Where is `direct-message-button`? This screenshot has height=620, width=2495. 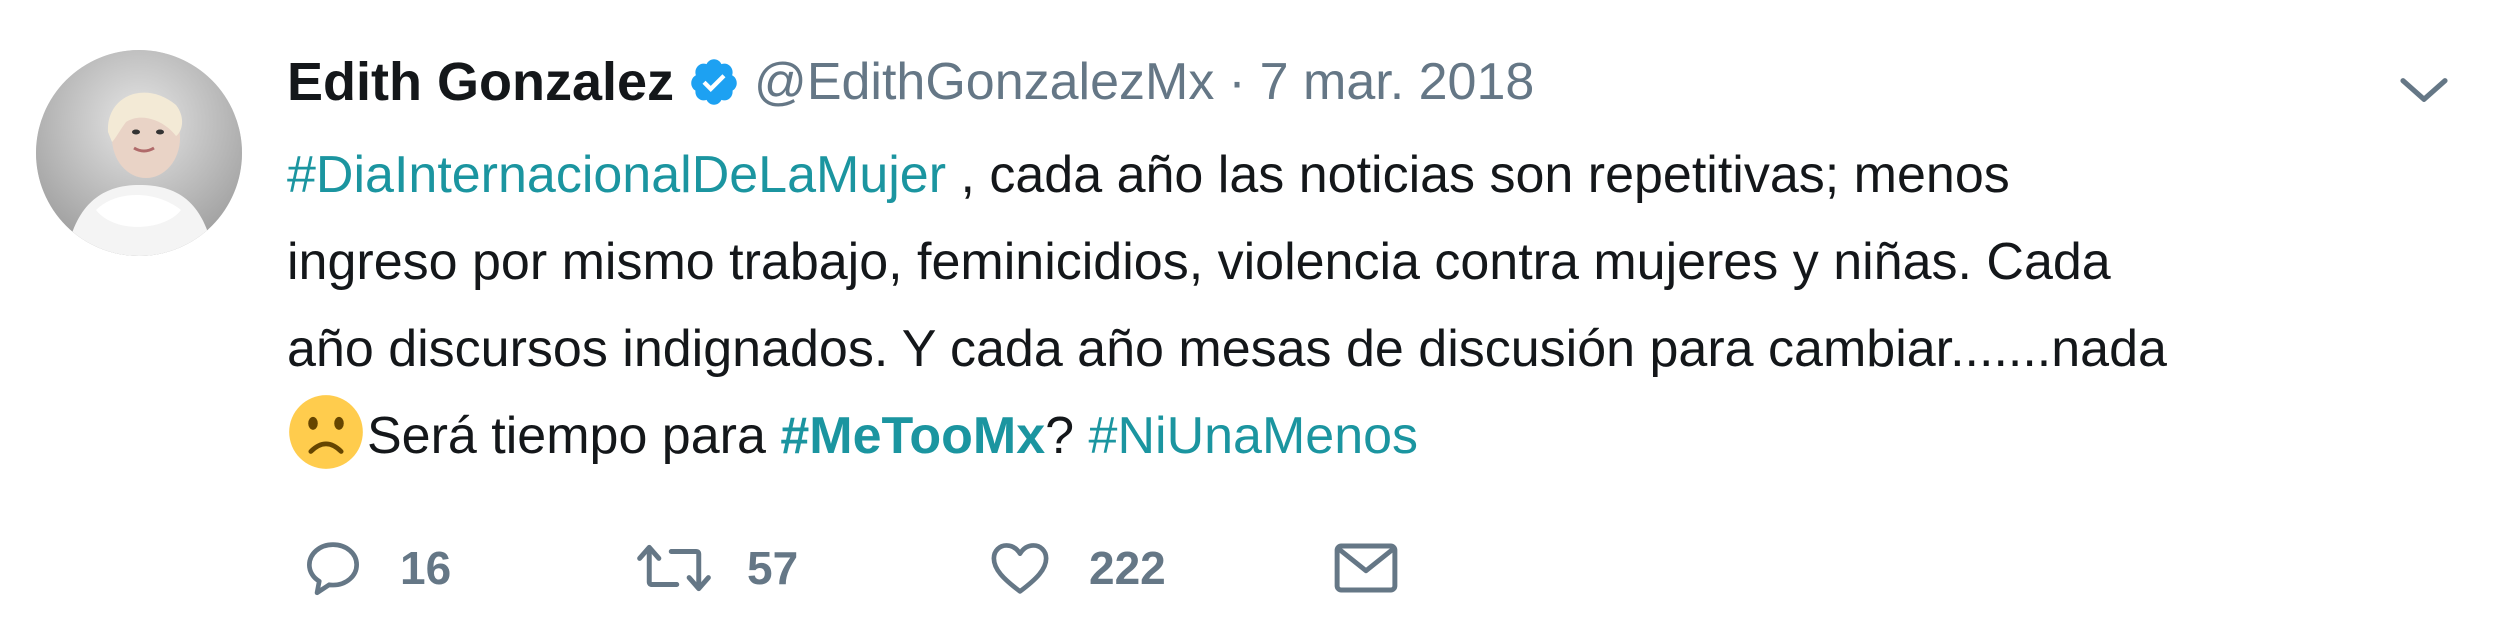 direct-message-button is located at coordinates (1366, 568).